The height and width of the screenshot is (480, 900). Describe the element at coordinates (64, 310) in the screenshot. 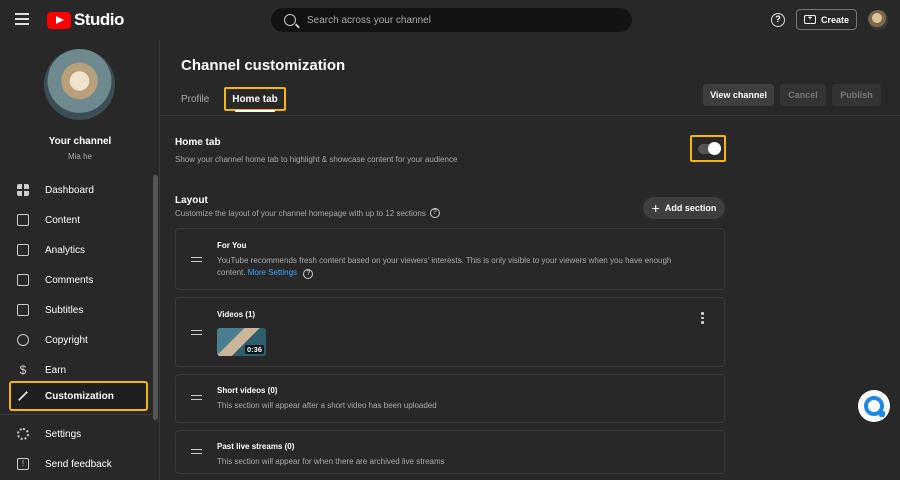

I see `sidebar-item-label: Subtitles` at that location.